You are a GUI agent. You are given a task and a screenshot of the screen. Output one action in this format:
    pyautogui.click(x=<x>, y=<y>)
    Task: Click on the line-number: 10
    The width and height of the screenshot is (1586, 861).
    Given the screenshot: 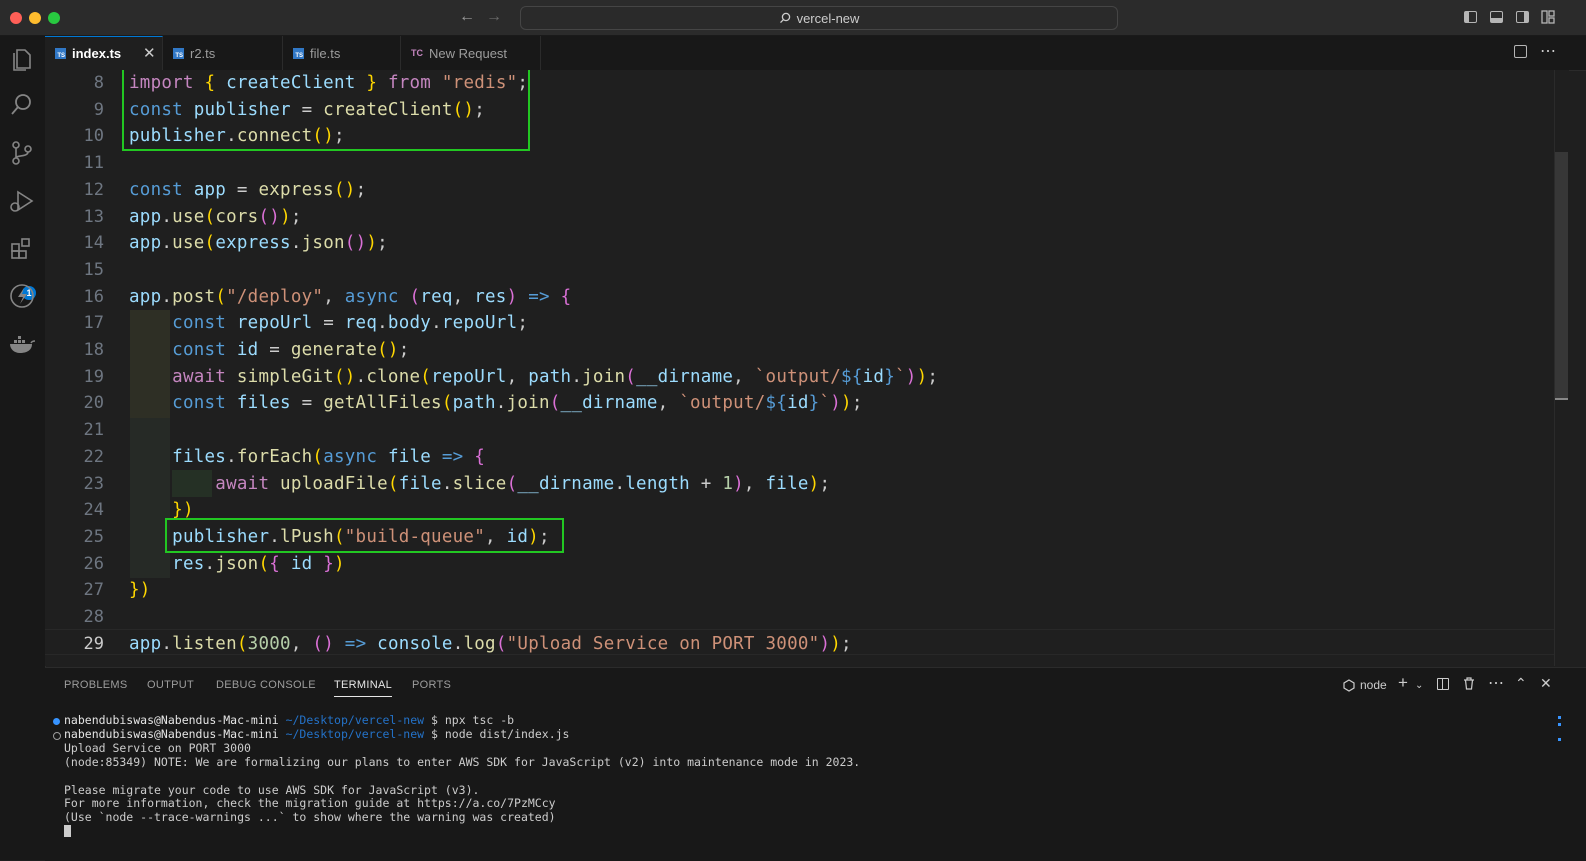 What is the action you would take?
    pyautogui.click(x=93, y=136)
    